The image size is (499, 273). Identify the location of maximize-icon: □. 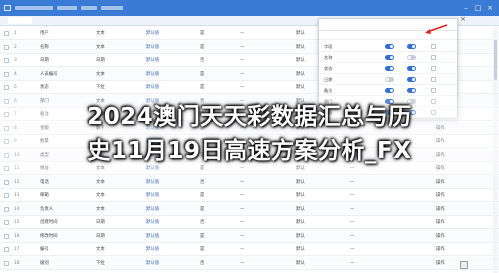
(478, 8).